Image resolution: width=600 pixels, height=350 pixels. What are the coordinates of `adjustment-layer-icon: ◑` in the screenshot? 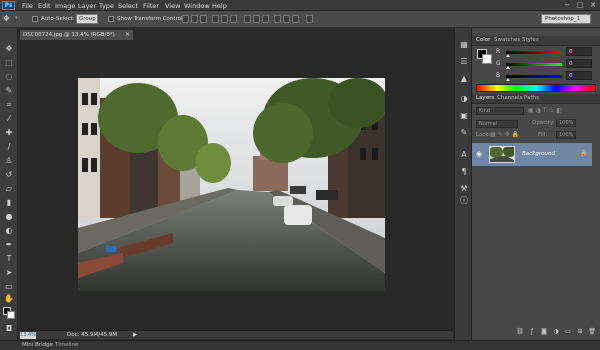 It's located at (556, 332).